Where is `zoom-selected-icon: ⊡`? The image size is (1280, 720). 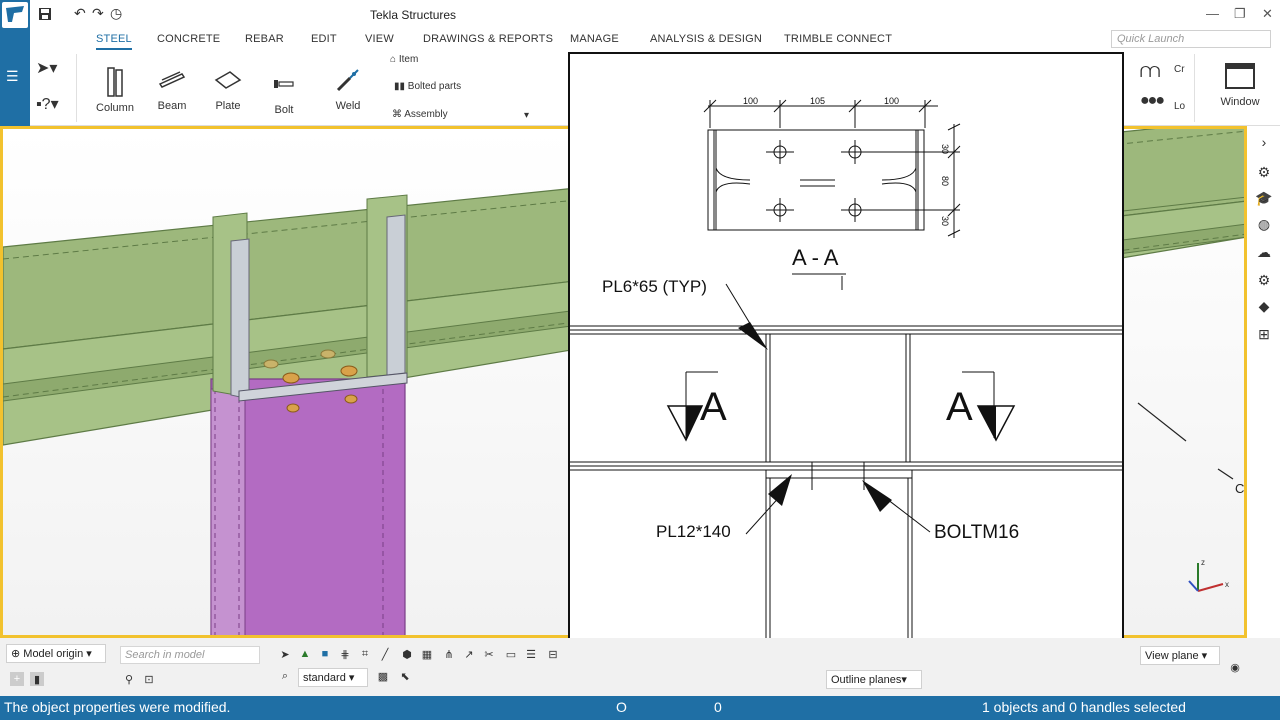 zoom-selected-icon: ⊡ is located at coordinates (149, 679).